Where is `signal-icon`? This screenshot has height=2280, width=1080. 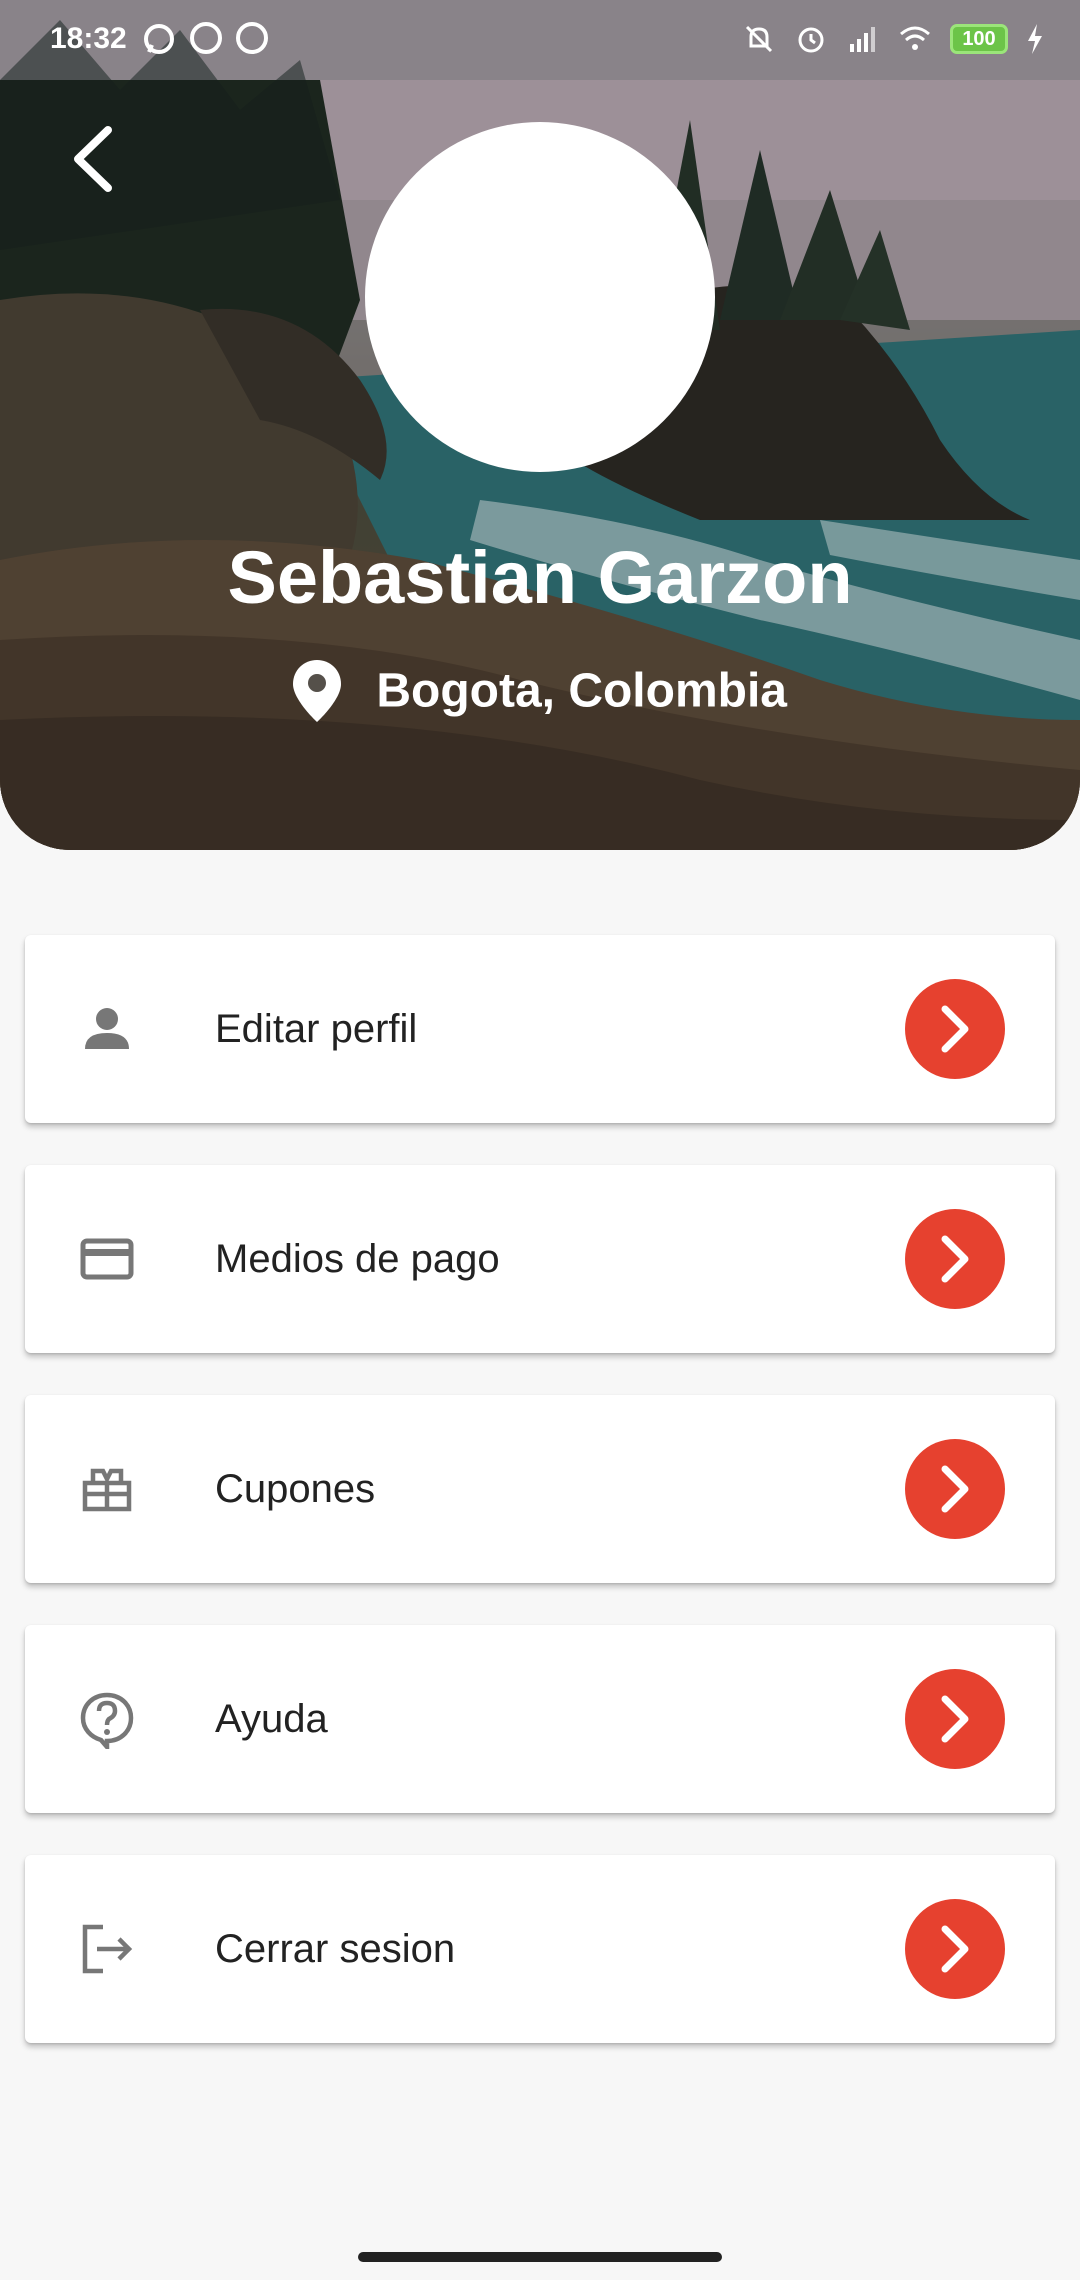 signal-icon is located at coordinates (862, 39).